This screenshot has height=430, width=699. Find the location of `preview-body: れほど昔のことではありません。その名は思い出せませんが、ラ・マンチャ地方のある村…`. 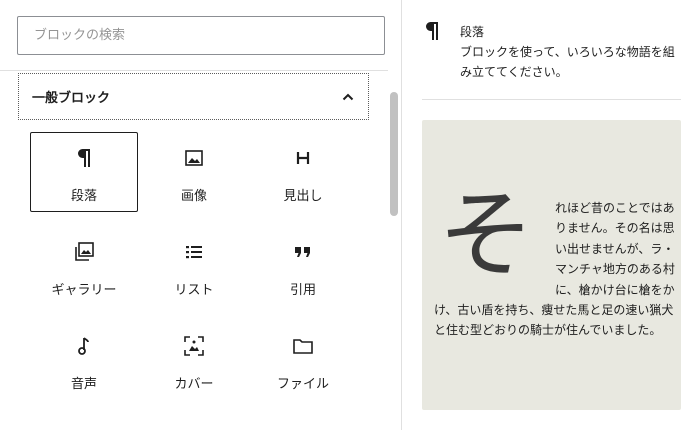

preview-body: れほど昔のことではありません。その名は思い出せませんが、ラ・マンチャ地方のある村… is located at coordinates (556, 269).